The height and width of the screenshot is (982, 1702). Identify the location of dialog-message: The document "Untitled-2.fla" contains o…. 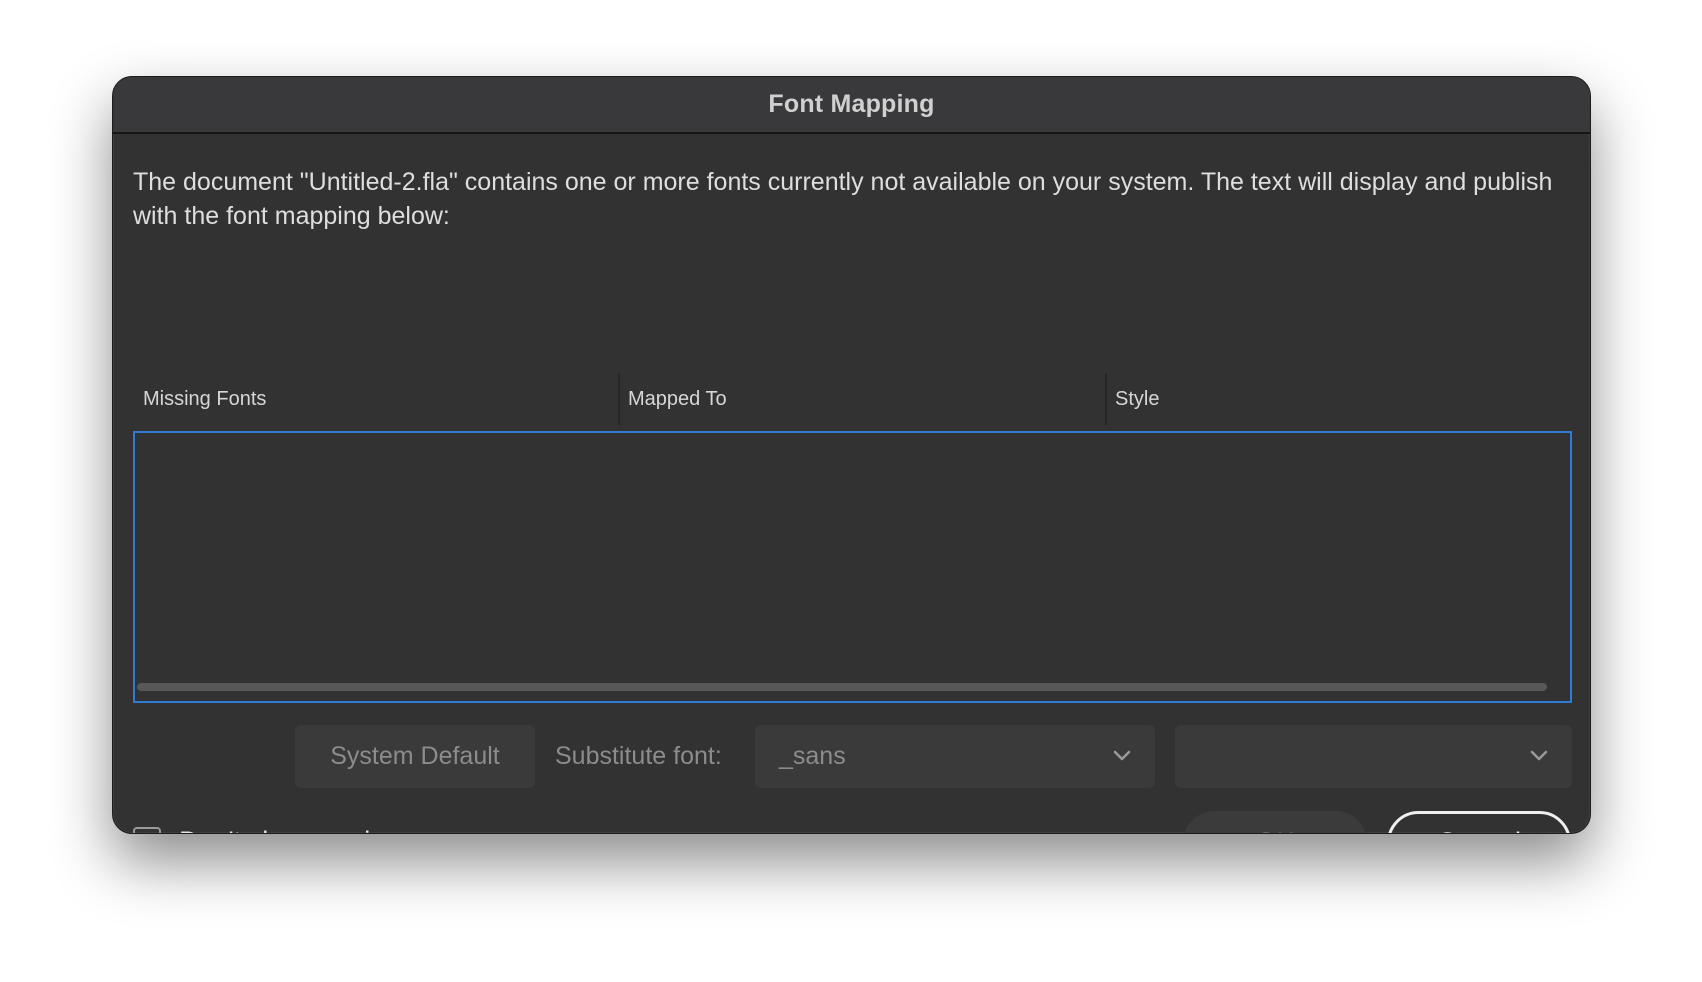
(843, 199).